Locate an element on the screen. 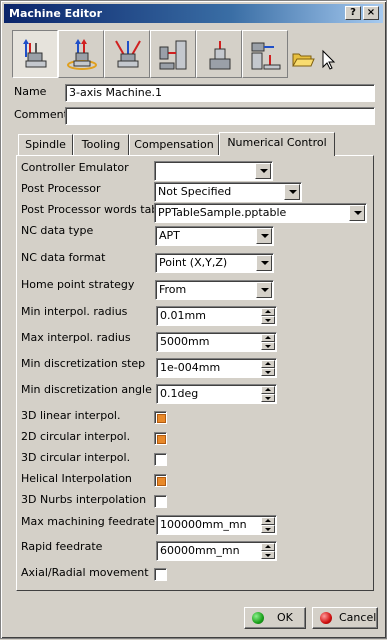 The width and height of the screenshot is (387, 640). min-discretization-step-value: 1e-004mm is located at coordinates (190, 367).